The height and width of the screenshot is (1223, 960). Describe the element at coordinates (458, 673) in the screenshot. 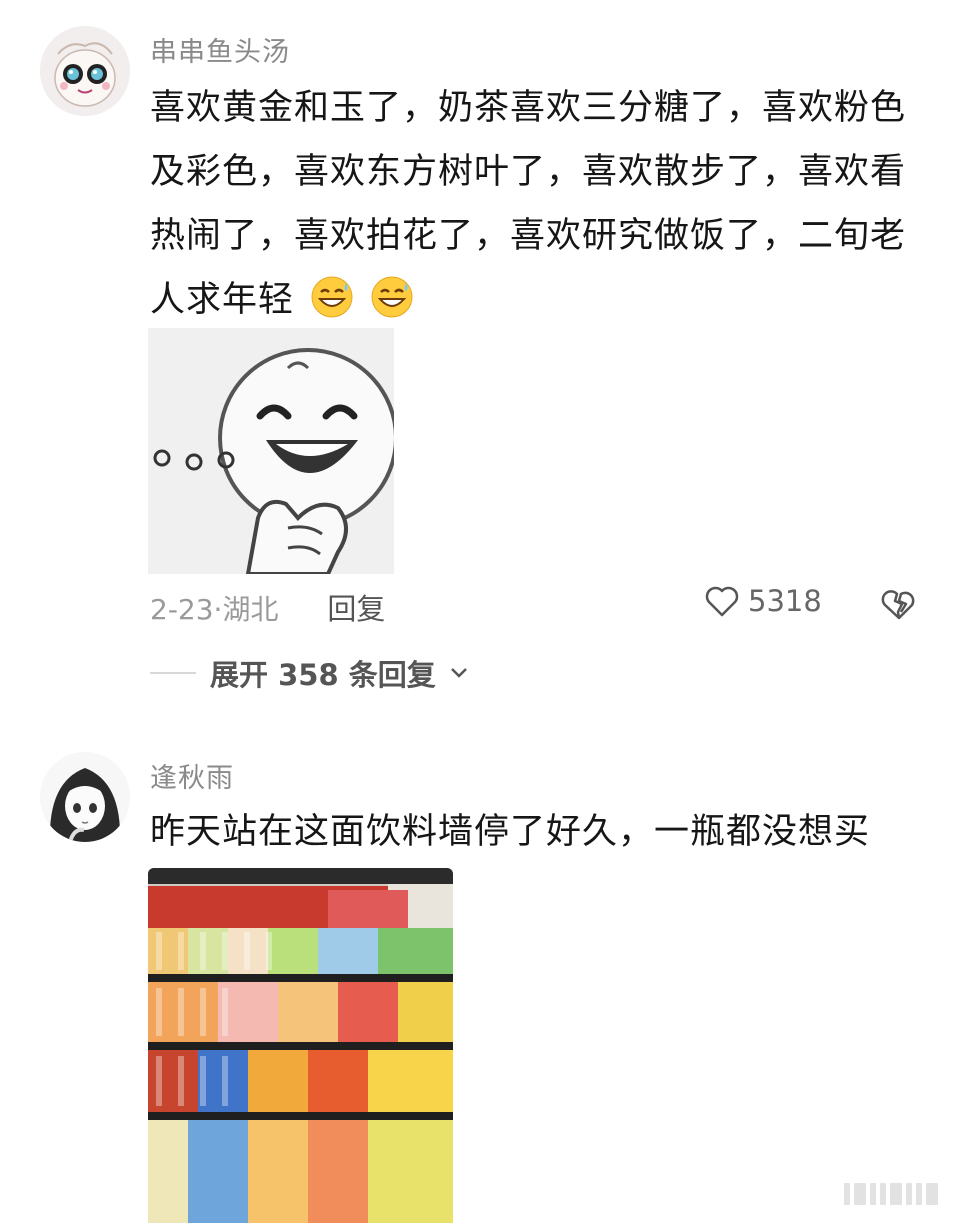

I see `chevron-down-icon` at that location.